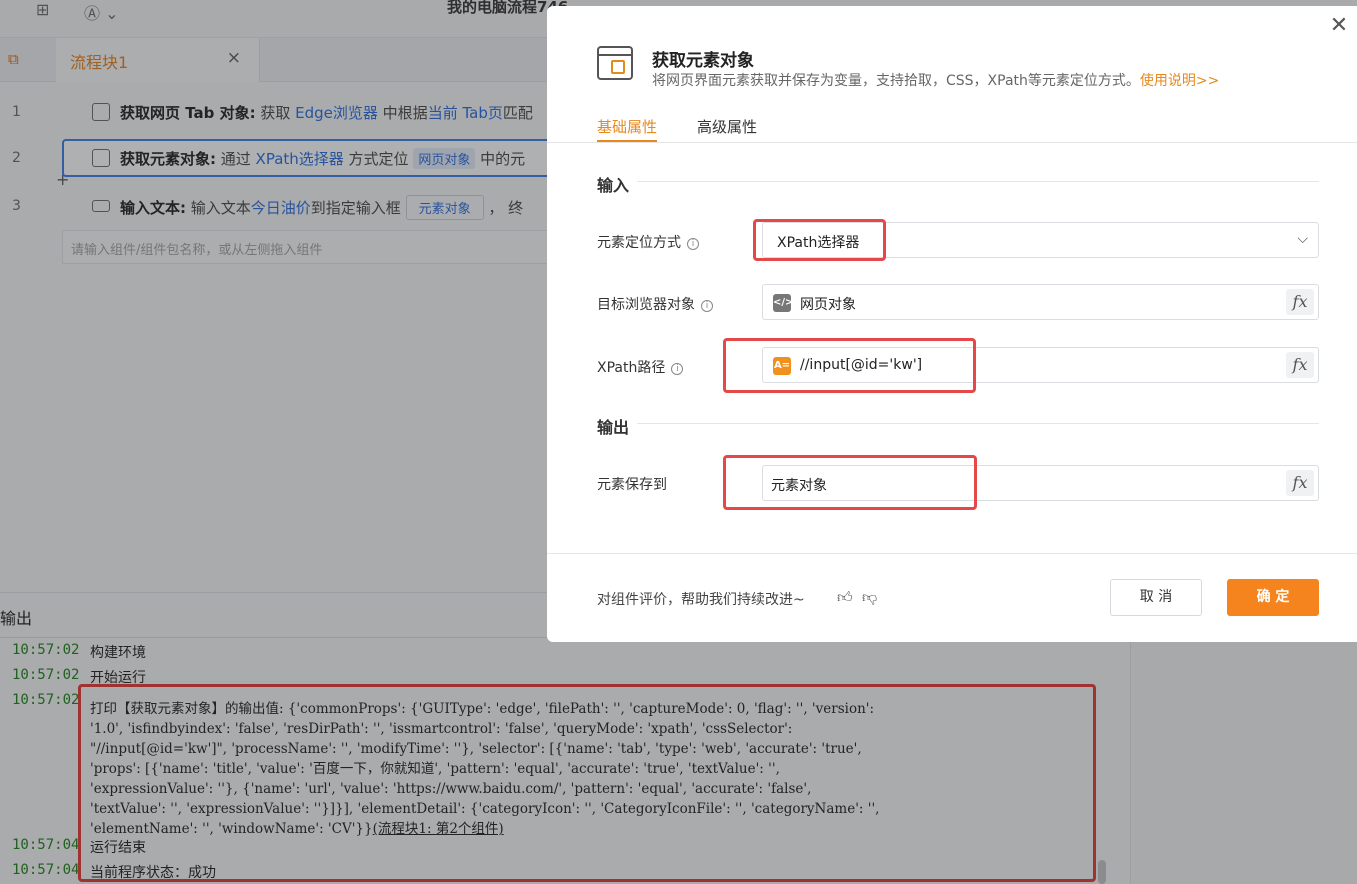 The height and width of the screenshot is (884, 1357). Describe the element at coordinates (1040, 365) in the screenshot. I see `xpath-input: A= //input[@id='kw'] fx` at that location.